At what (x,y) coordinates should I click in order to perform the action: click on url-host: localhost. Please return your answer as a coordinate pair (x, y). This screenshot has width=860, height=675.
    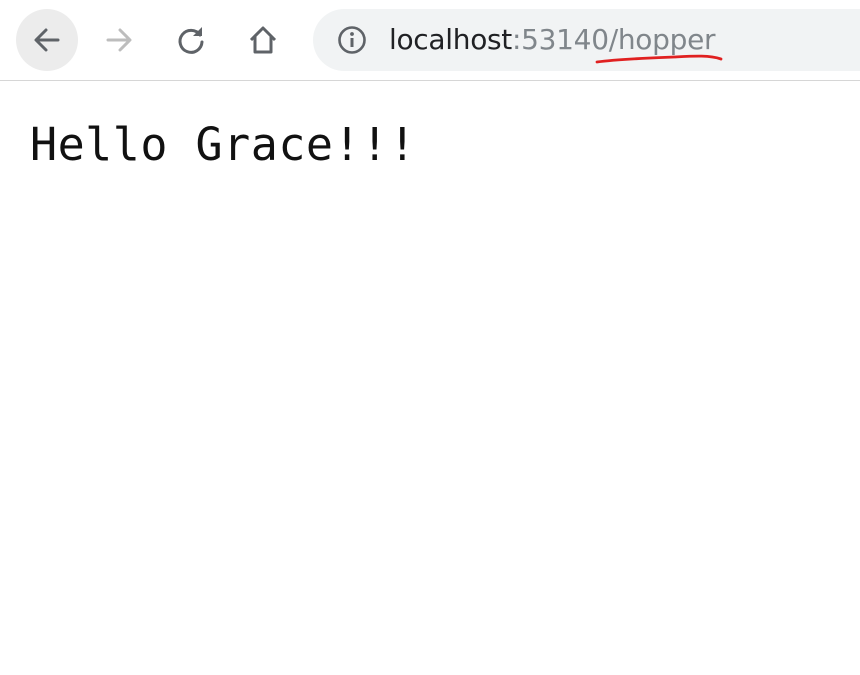
    Looking at the image, I should click on (450, 39).